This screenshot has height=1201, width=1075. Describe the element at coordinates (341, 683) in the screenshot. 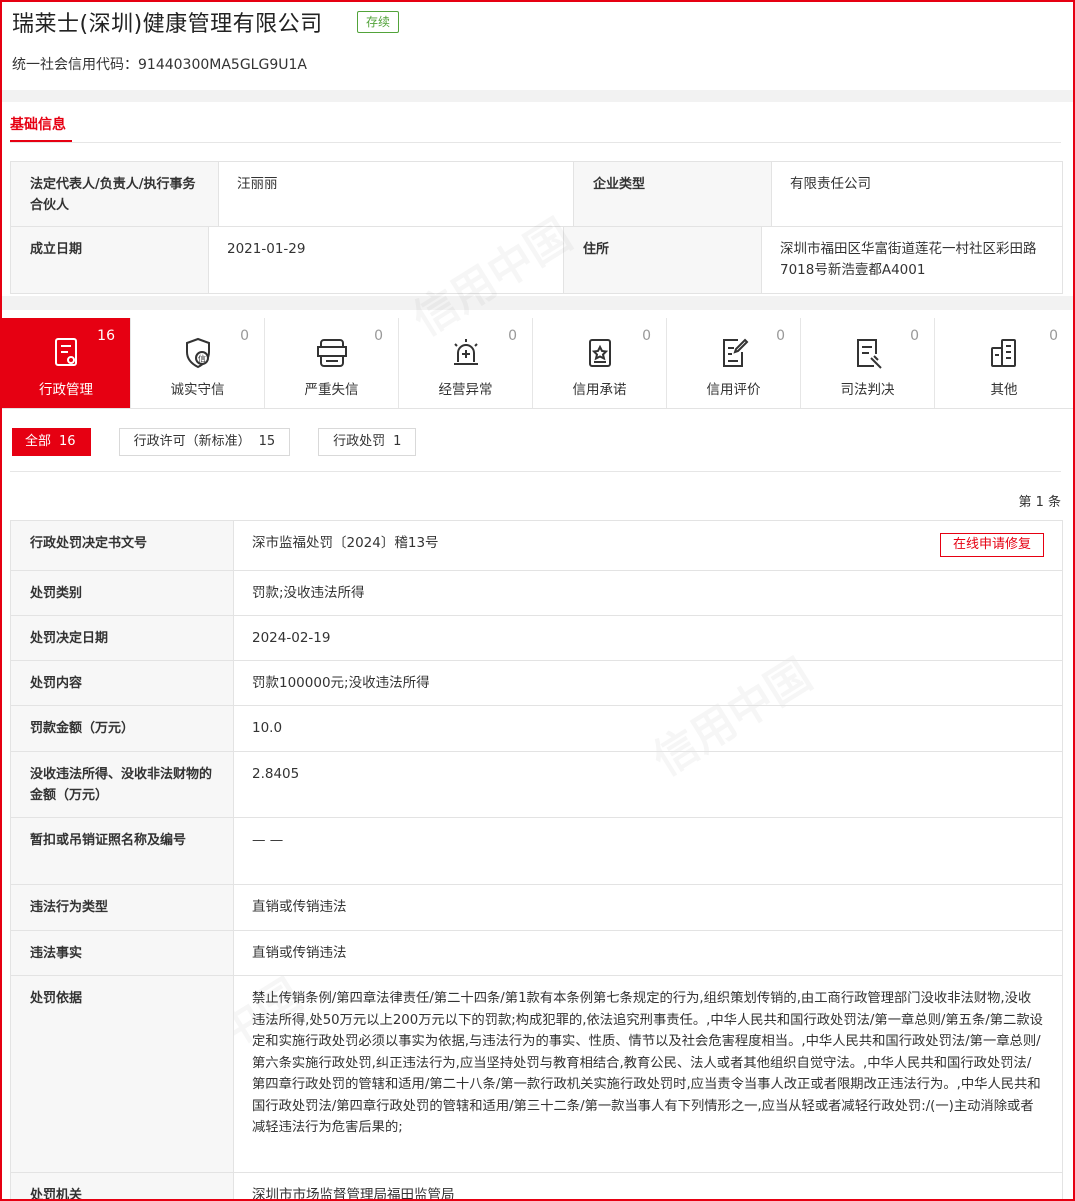

I see `detail-value: 罚款100000元;没收违法所得` at that location.